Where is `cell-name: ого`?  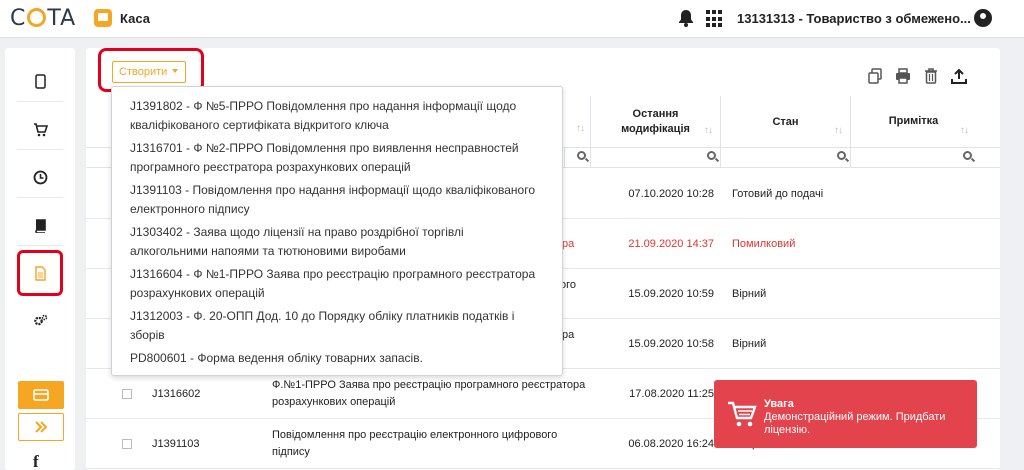
cell-name: ого is located at coordinates (568, 285).